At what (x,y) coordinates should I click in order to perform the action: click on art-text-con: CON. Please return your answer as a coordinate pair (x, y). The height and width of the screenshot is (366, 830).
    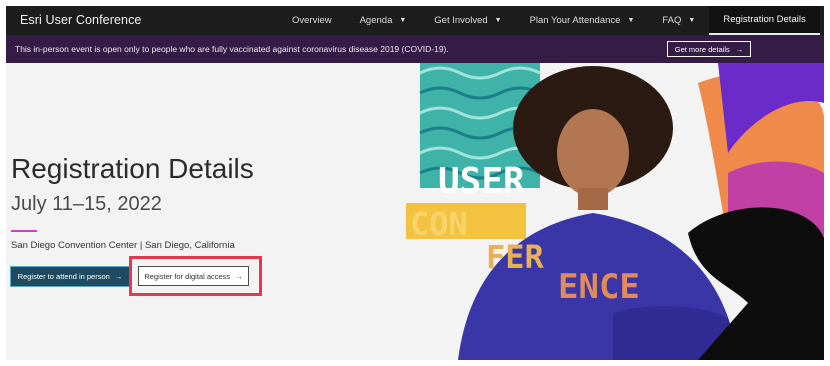
    Looking at the image, I should click on (439, 224).